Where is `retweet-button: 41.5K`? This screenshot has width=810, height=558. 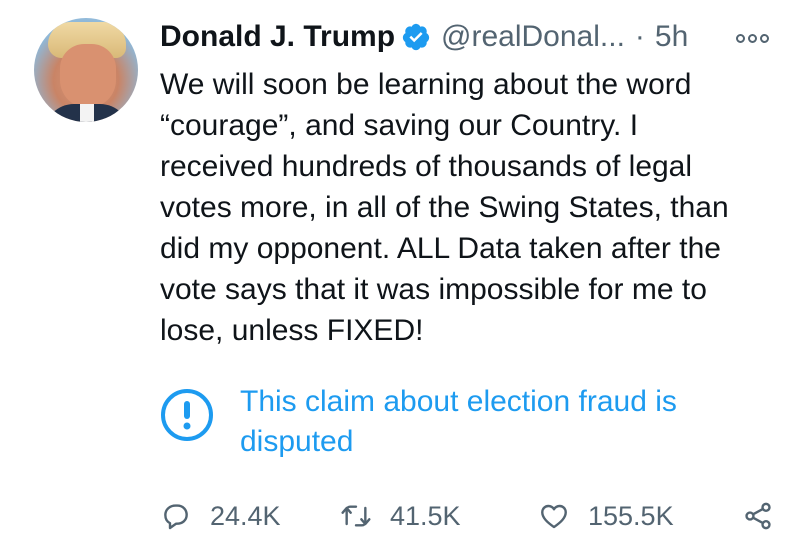
retweet-button: 41.5K is located at coordinates (400, 516).